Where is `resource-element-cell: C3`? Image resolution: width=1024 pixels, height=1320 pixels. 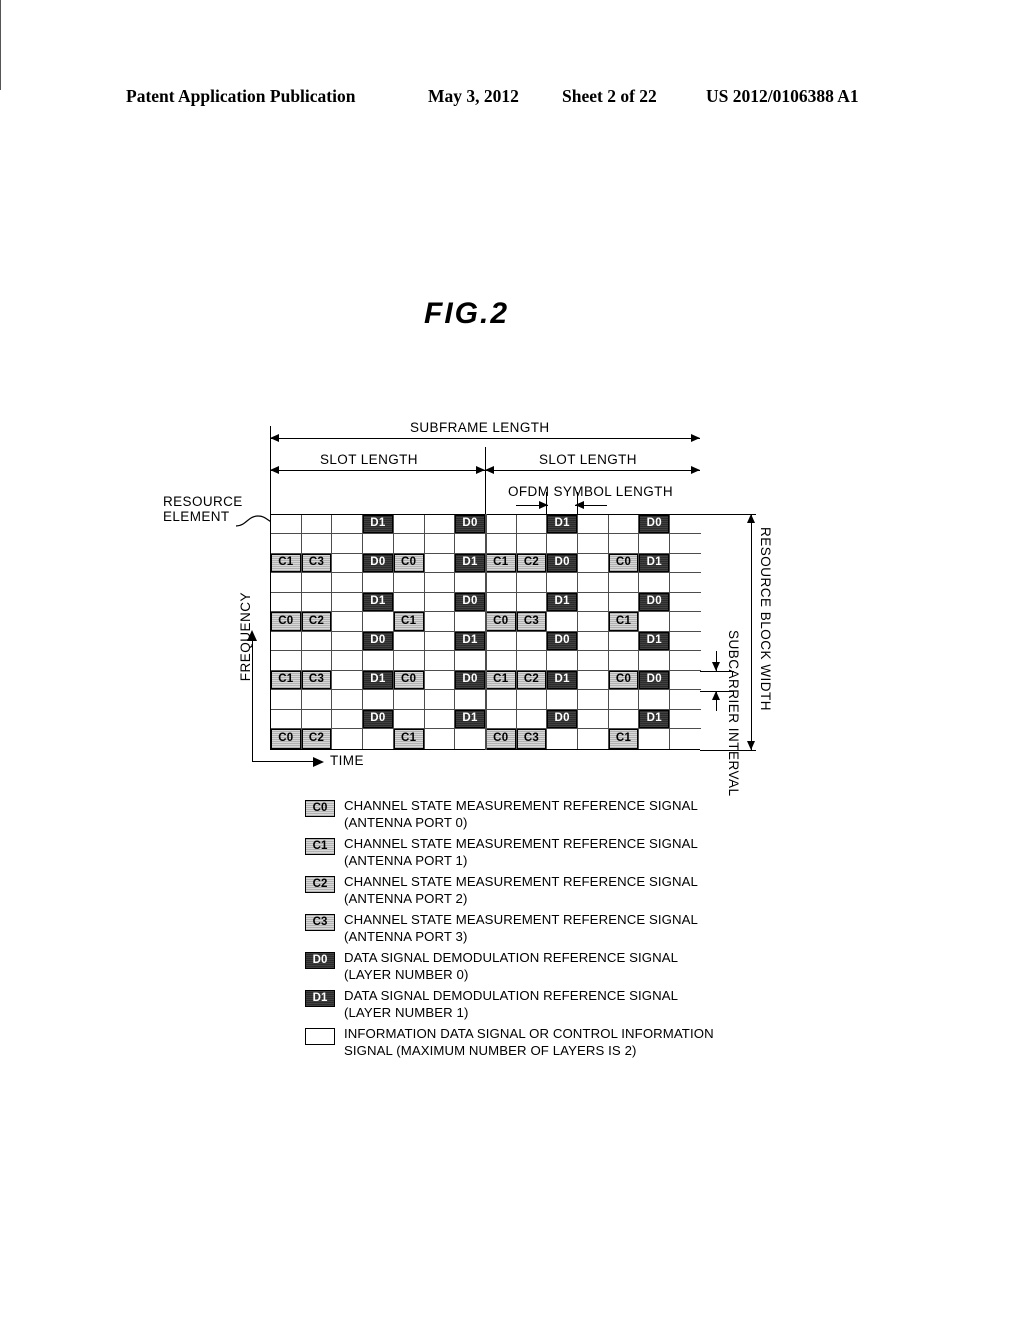 resource-element-cell: C3 is located at coordinates (317, 563).